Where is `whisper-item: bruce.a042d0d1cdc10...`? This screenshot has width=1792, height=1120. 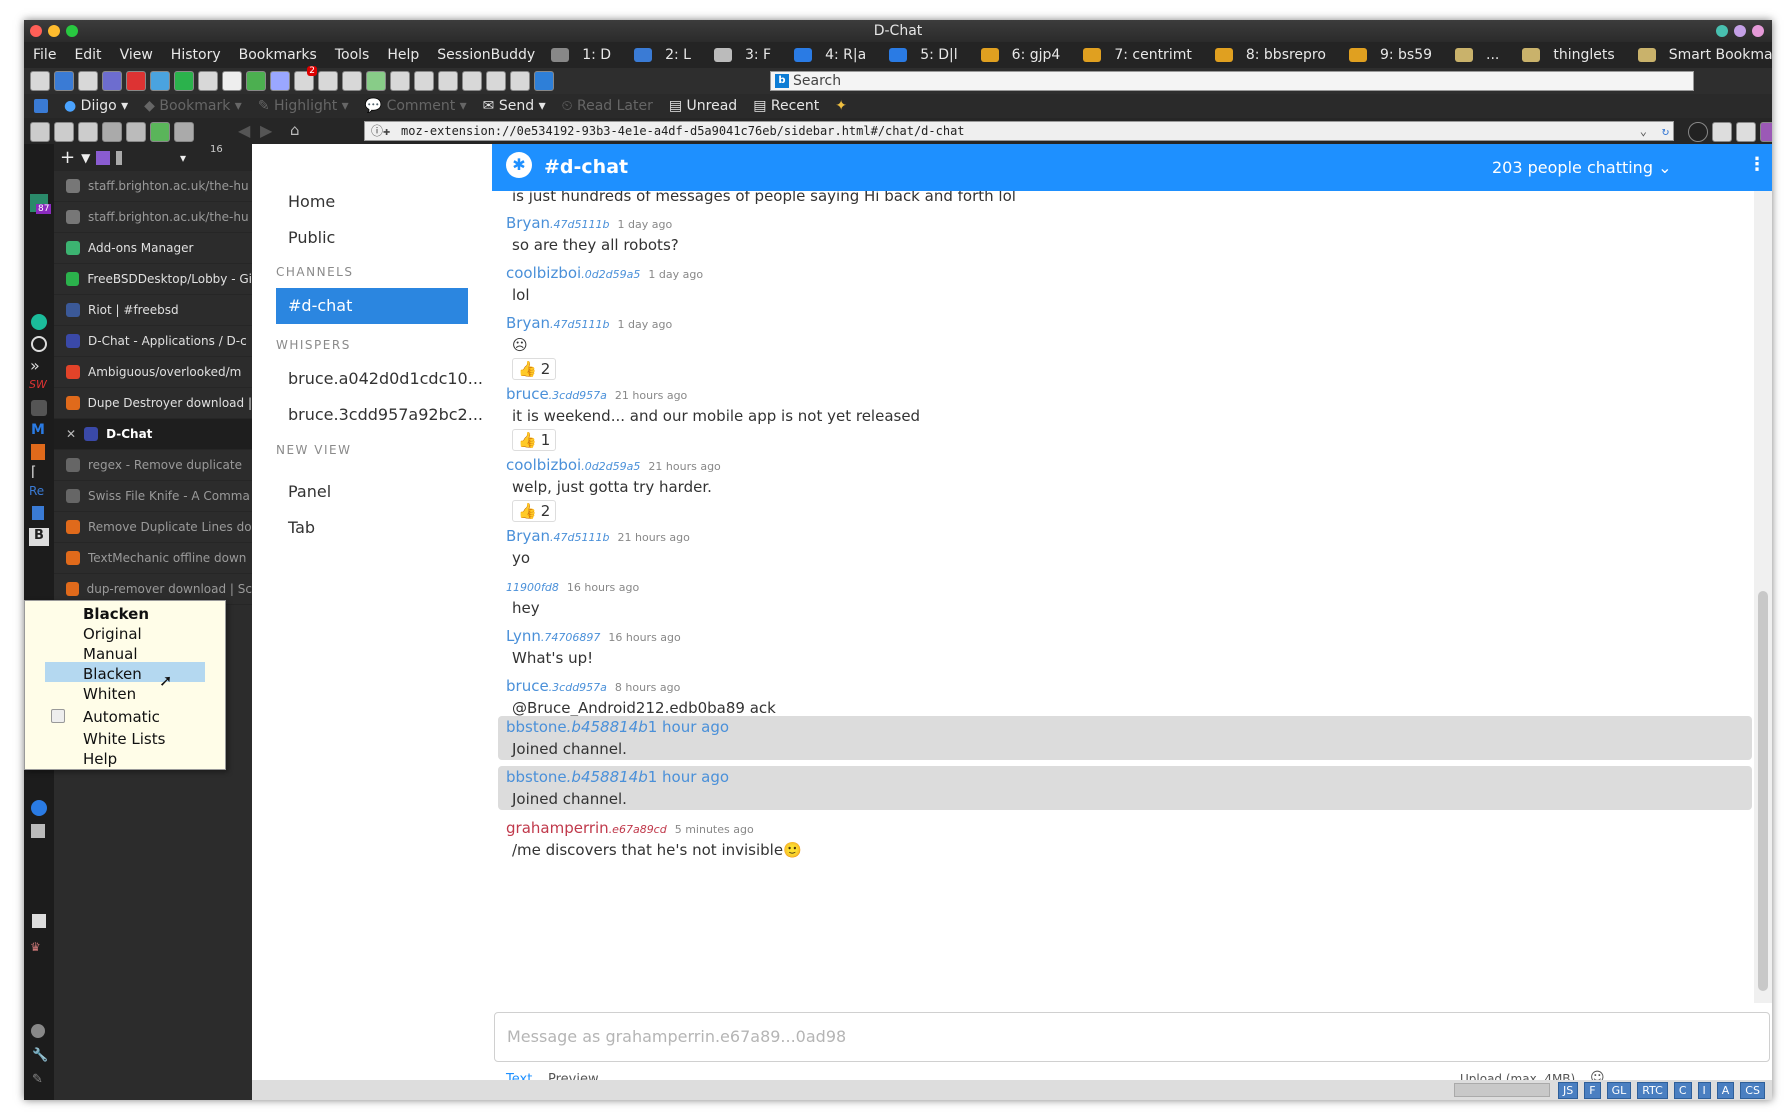
whisper-item: bruce.a042d0d1cdc10... is located at coordinates (385, 378).